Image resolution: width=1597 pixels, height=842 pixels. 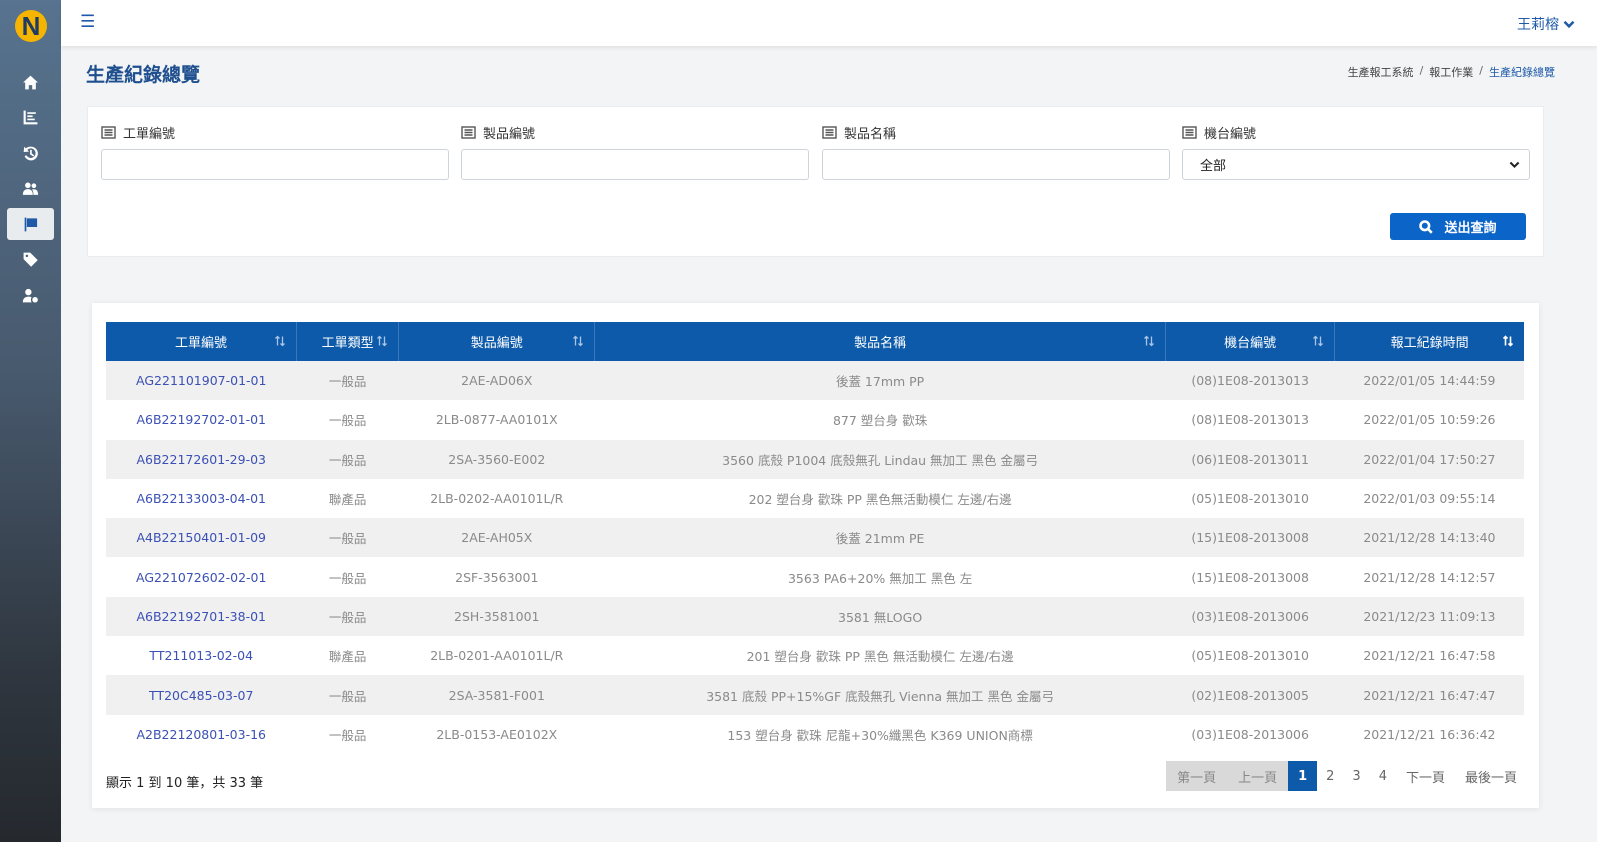 What do you see at coordinates (1538, 25) in the screenshot?
I see `user-name: 王莉榕` at bounding box center [1538, 25].